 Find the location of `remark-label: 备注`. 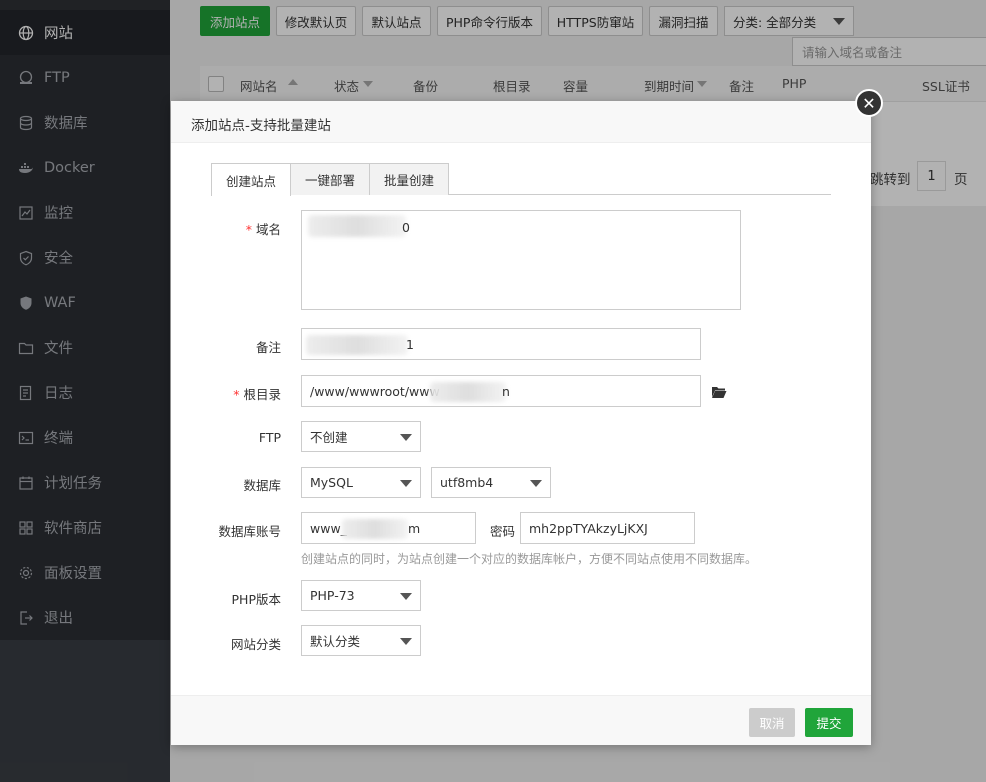

remark-label: 备注 is located at coordinates (268, 347).